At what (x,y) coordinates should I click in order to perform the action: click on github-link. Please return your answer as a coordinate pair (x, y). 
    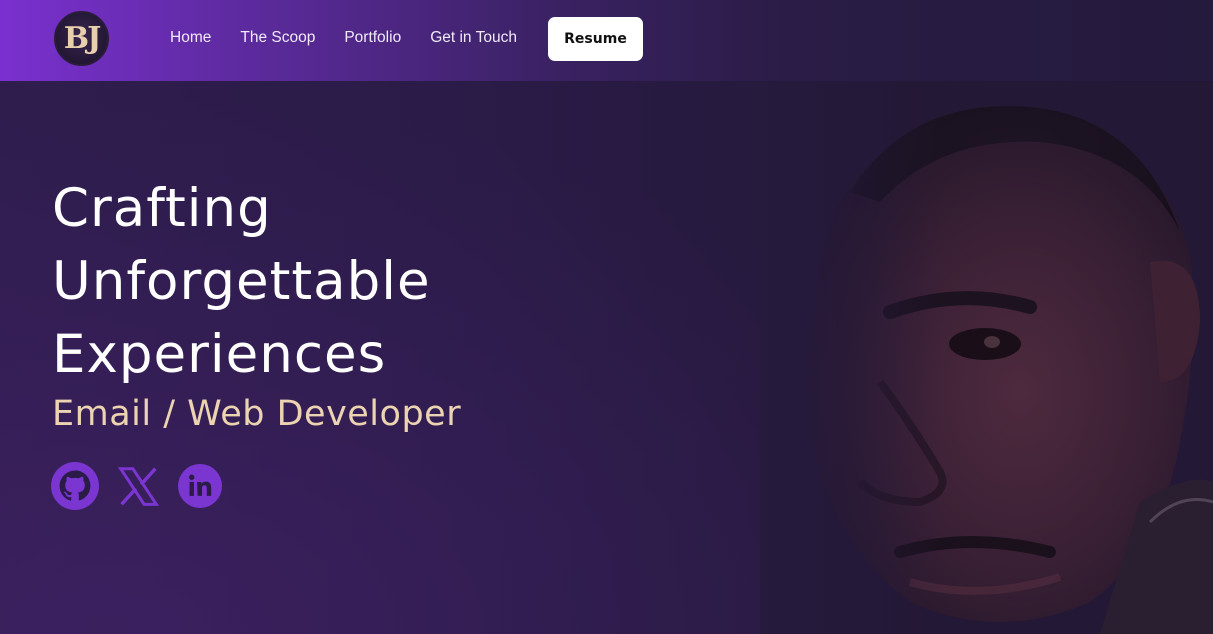
    Looking at the image, I should click on (75, 486).